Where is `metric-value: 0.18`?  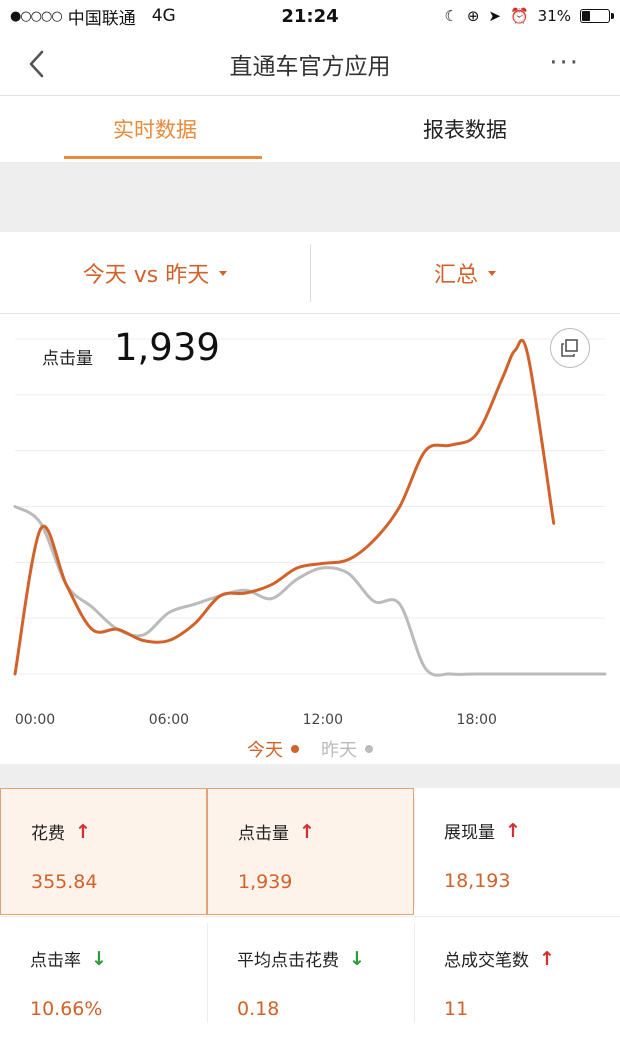
metric-value: 0.18 is located at coordinates (258, 1009).